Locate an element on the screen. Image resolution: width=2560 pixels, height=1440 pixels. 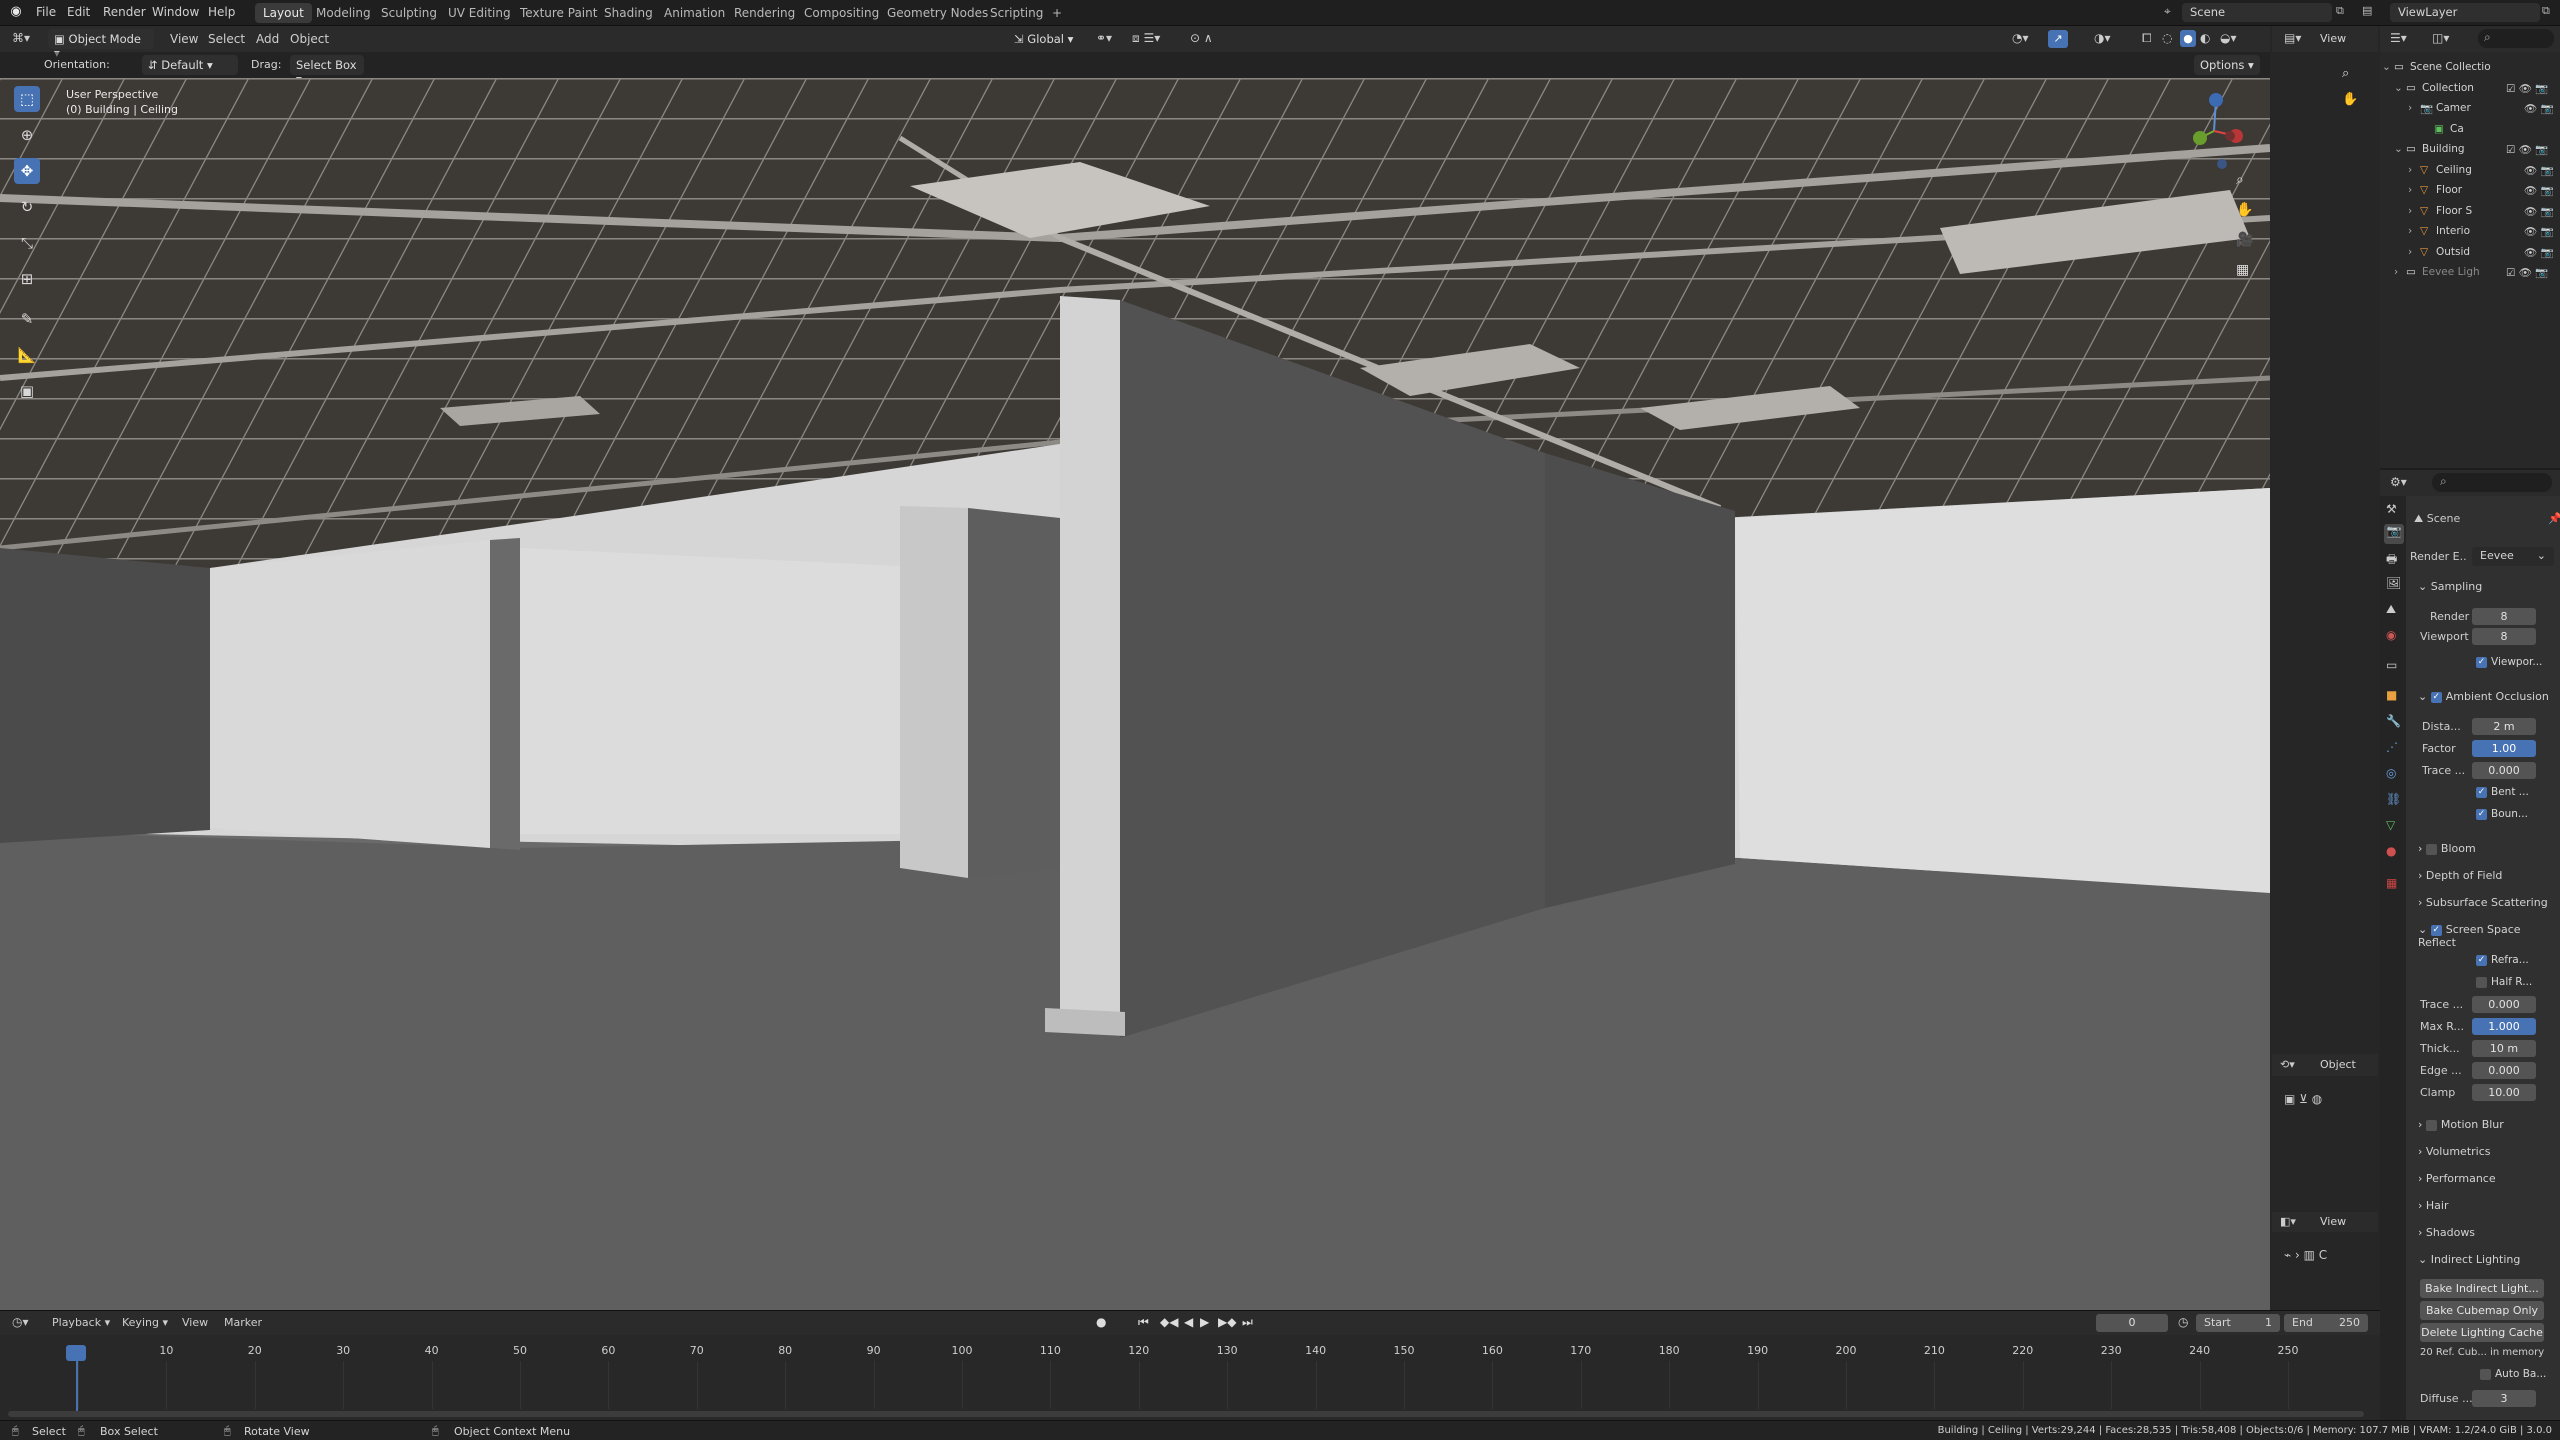
tab-rendering: Rendering is located at coordinates (764, 13).